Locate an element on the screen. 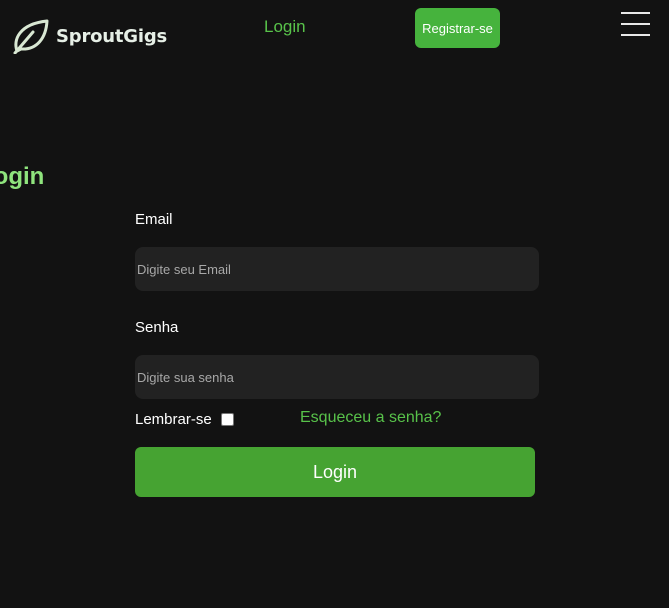 Image resolution: width=669 pixels, height=608 pixels. remember-me: Lembrar-se is located at coordinates (184, 419).